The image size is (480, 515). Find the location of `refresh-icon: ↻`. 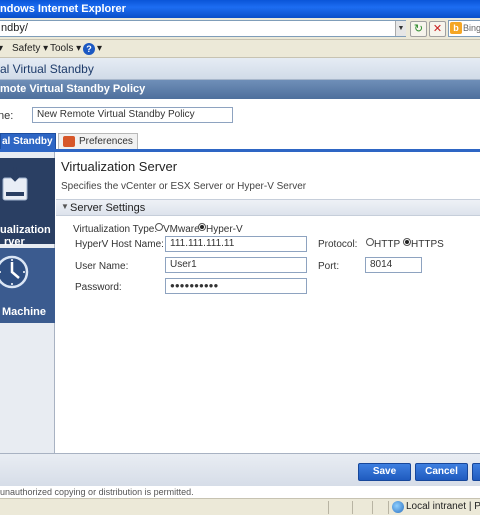

refresh-icon: ↻ is located at coordinates (418, 29).